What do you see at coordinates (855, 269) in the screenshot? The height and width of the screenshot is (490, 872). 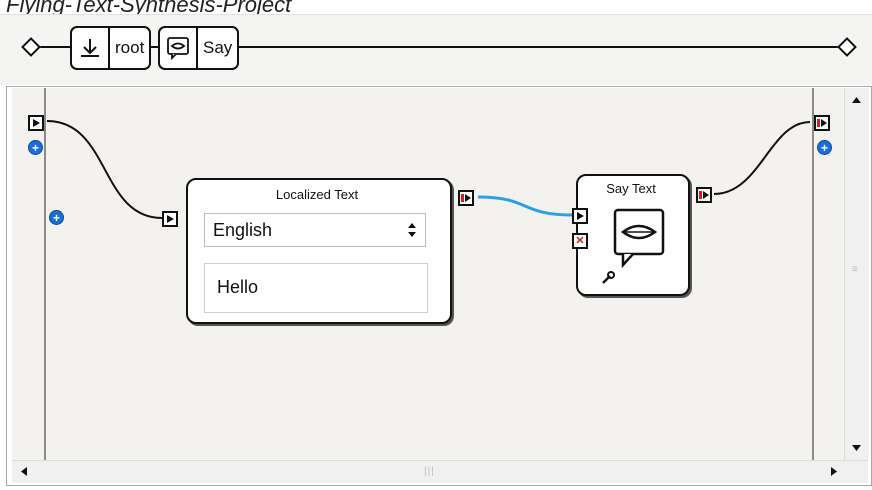 I see `scrollbar-grip: ≡` at bounding box center [855, 269].